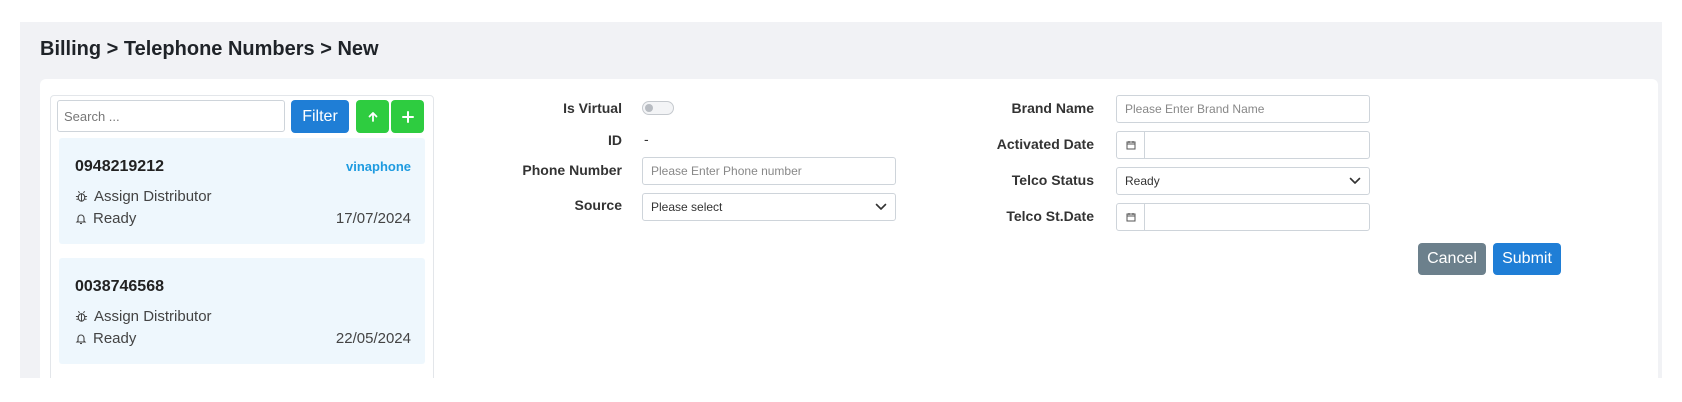 The image size is (1682, 402). What do you see at coordinates (687, 207) in the screenshot?
I see `source-select-value: Please select` at bounding box center [687, 207].